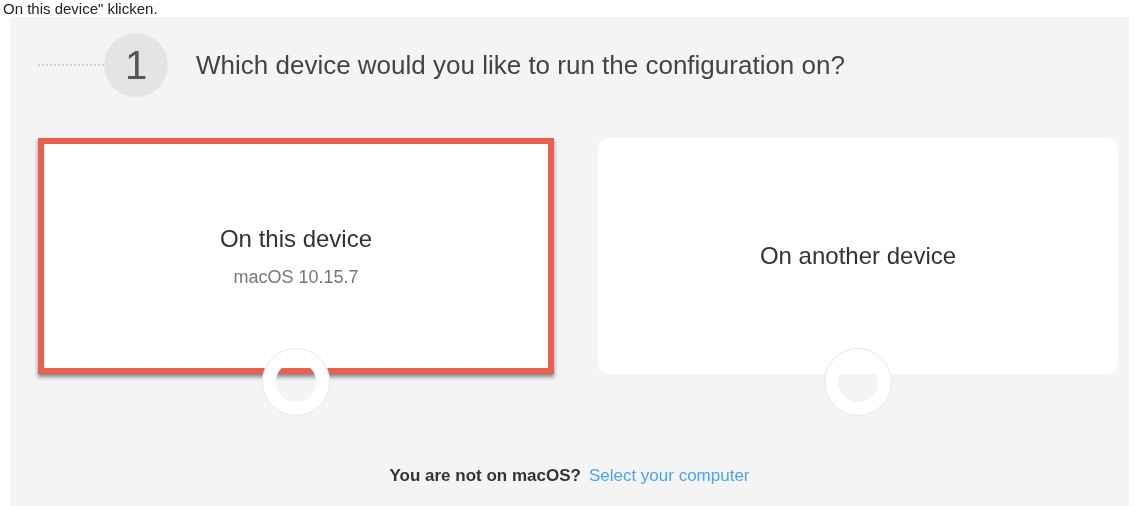 The width and height of the screenshot is (1139, 506). What do you see at coordinates (520, 65) in the screenshot?
I see `step-question: Which device would you like to run the configuration on?` at bounding box center [520, 65].